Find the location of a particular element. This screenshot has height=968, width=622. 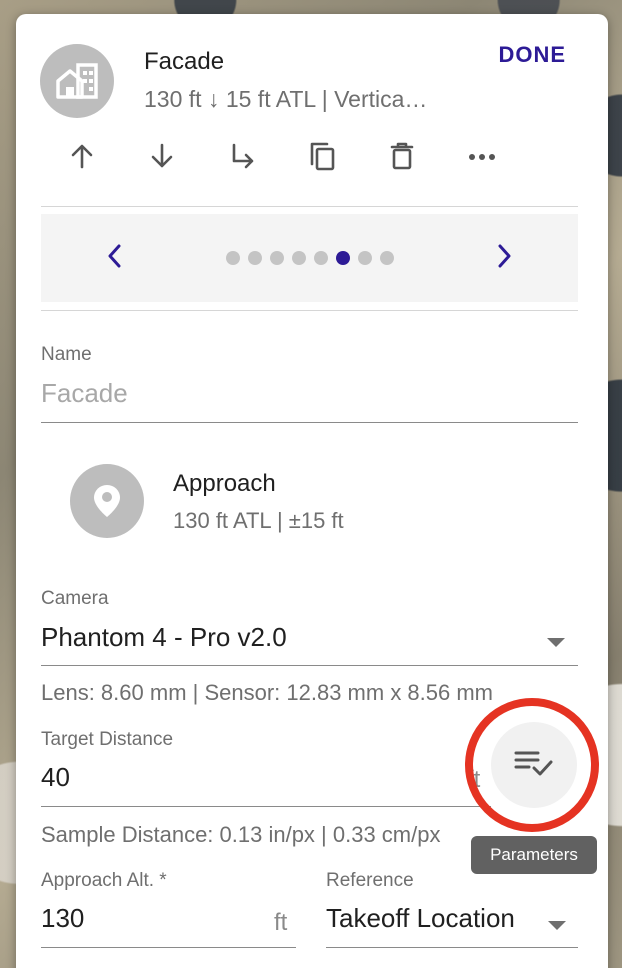

approach-alt-label: Approach Alt. * is located at coordinates (104, 880).